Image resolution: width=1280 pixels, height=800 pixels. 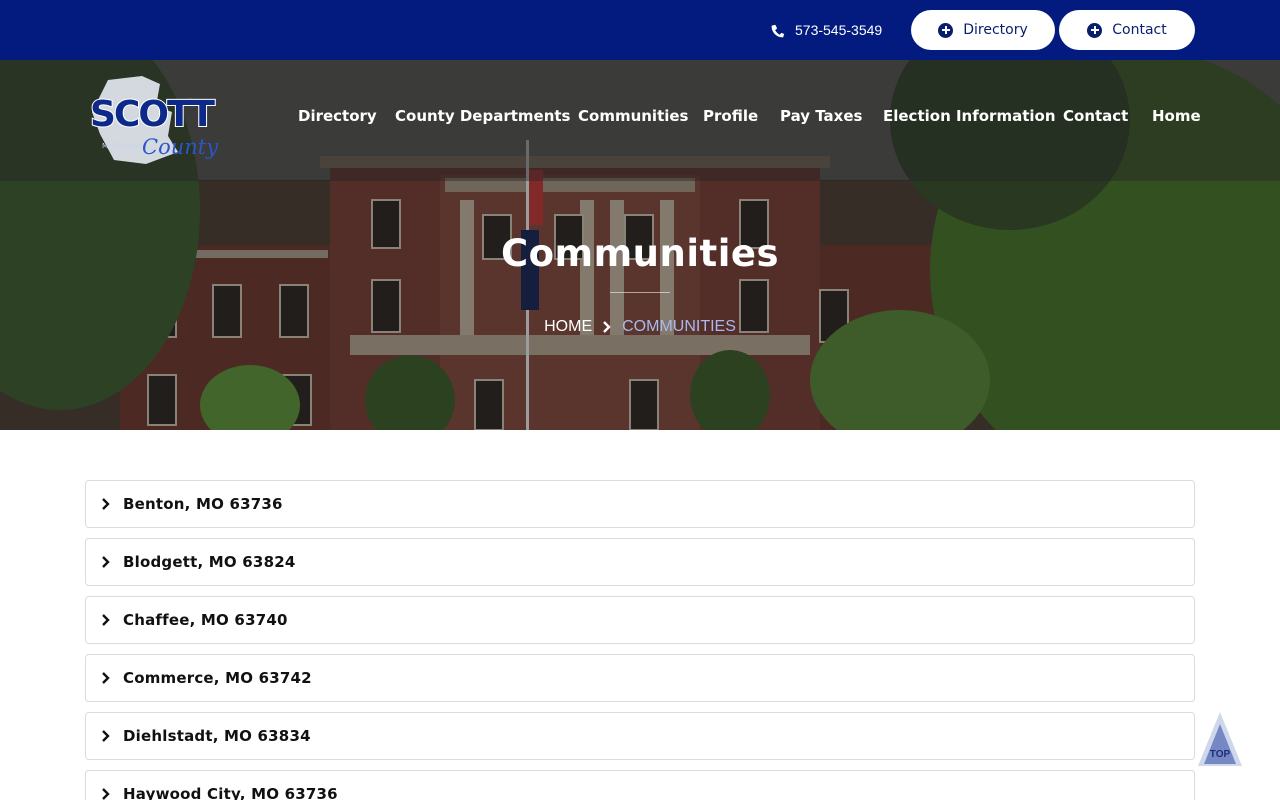 What do you see at coordinates (640, 253) in the screenshot?
I see `page-title: Communities` at bounding box center [640, 253].